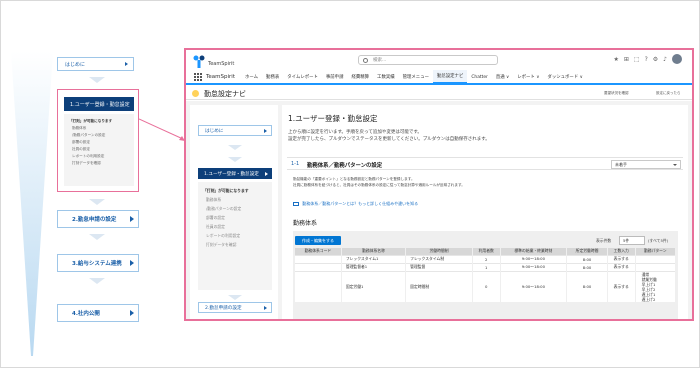 The height and width of the screenshot is (368, 700). I want to click on content-desc: 上から順に設定を行います。手順を戻って追加や変更は可能です。, so click(355, 132).